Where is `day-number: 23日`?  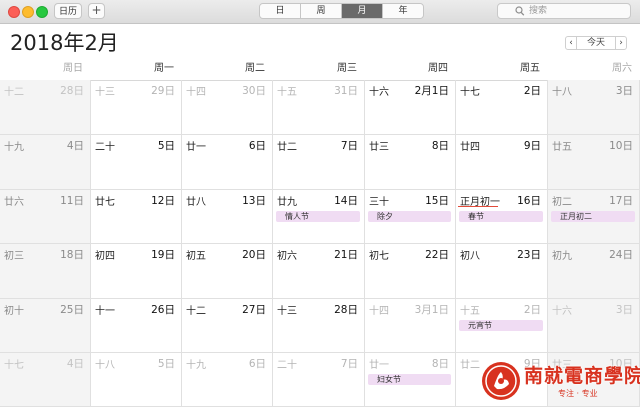 day-number: 23日 is located at coordinates (529, 255).